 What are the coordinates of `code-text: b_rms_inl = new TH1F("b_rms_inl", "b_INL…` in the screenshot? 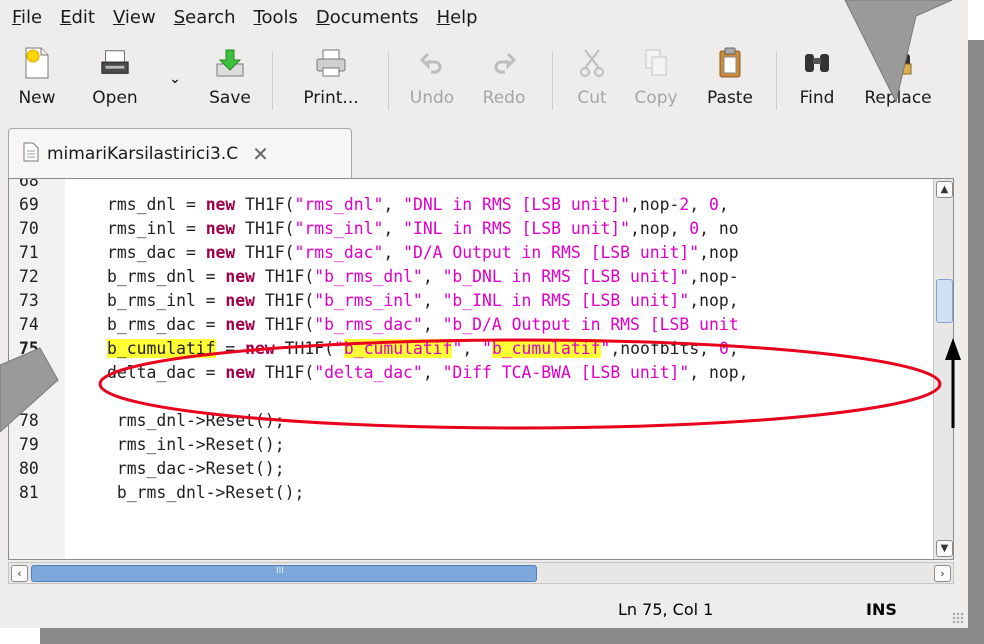 It's located at (423, 300).